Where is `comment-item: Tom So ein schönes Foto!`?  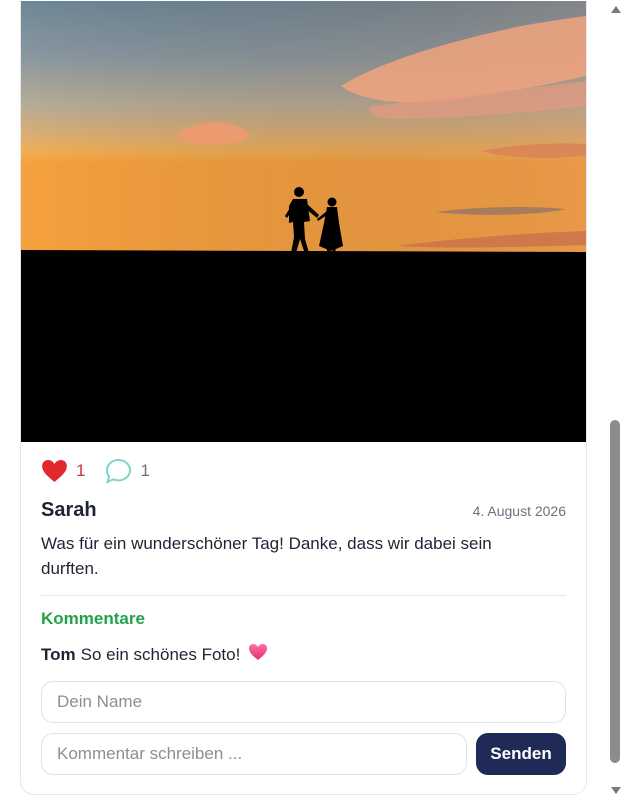 comment-item: Tom So ein schönes Foto! is located at coordinates (154, 654).